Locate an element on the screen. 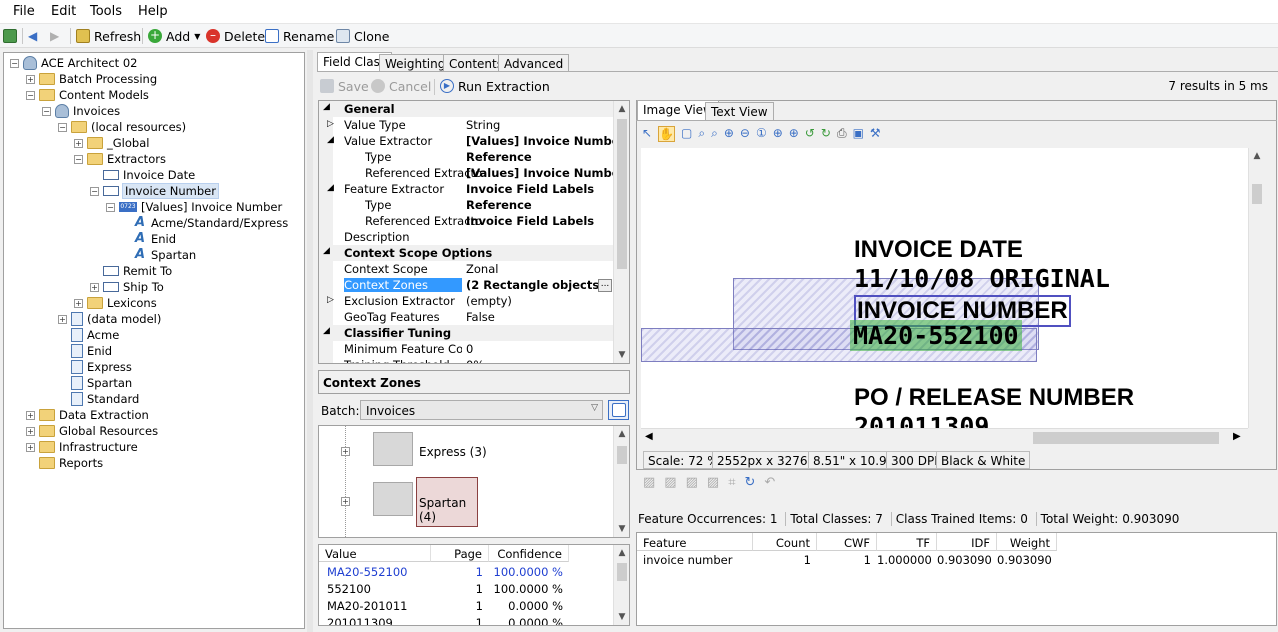 The height and width of the screenshot is (632, 1278). property-value: (empty) is located at coordinates (489, 301).